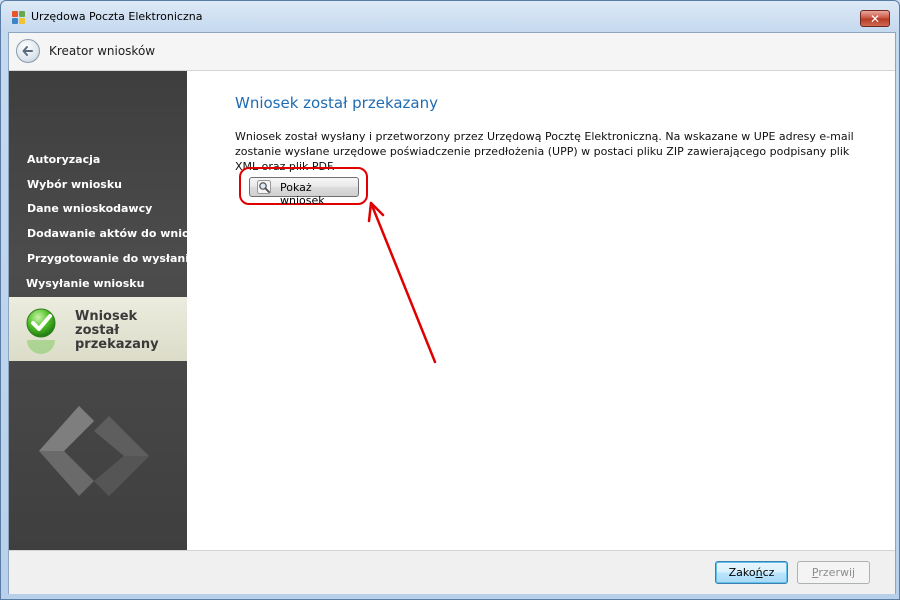  I want to click on close-icon: ✕, so click(875, 19).